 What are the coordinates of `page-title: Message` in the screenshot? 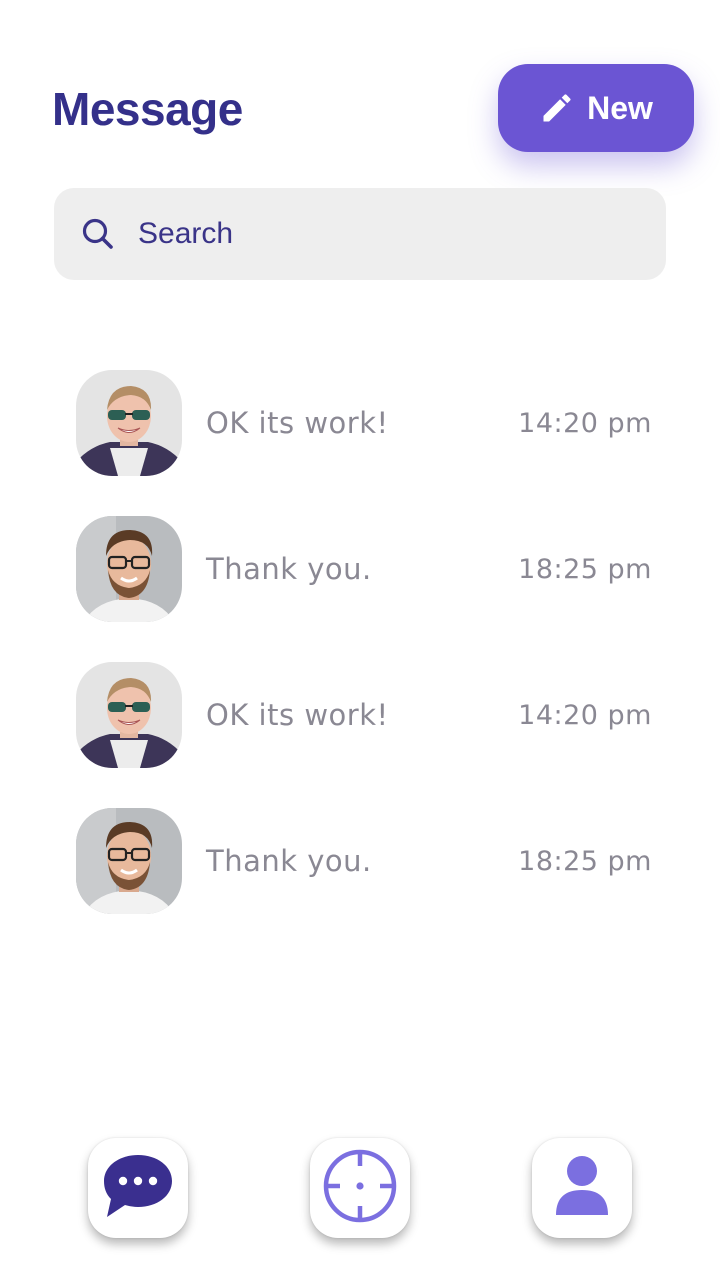 It's located at (147, 109).